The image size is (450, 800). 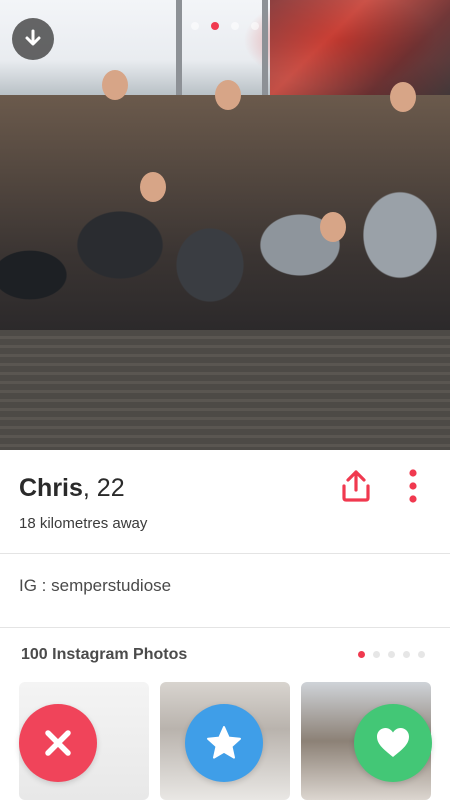 I want to click on star-icon, so click(x=224, y=742).